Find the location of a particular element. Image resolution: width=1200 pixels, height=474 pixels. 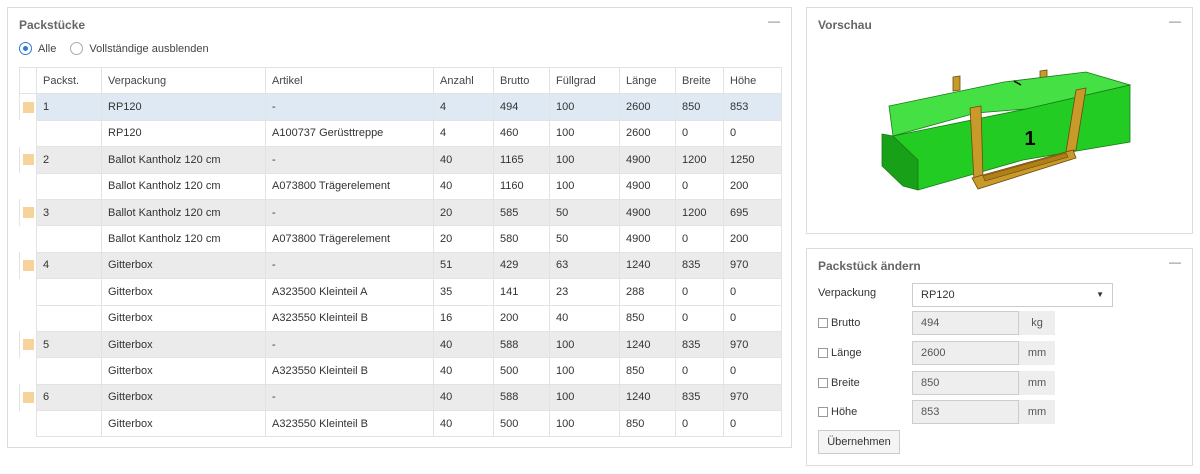

uebernehmen-button: Übernehmen is located at coordinates (859, 442).